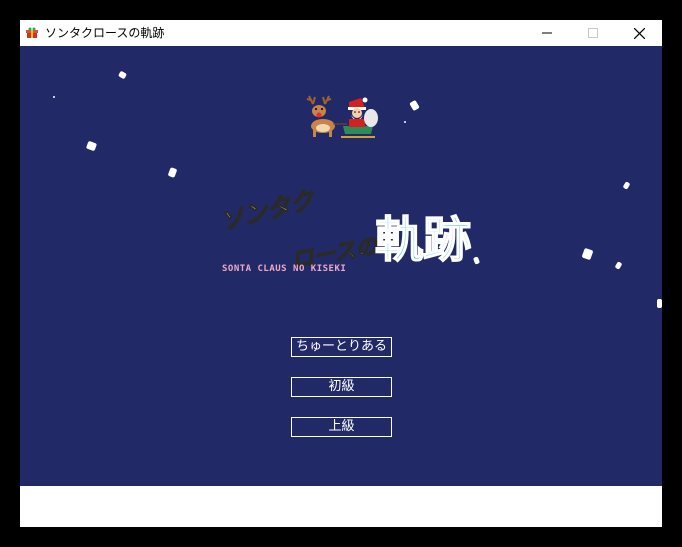 This screenshot has height=547, width=682. What do you see at coordinates (284, 269) in the screenshot?
I see `game-subtitle: SONTA CLAUS NO KISEKI` at bounding box center [284, 269].